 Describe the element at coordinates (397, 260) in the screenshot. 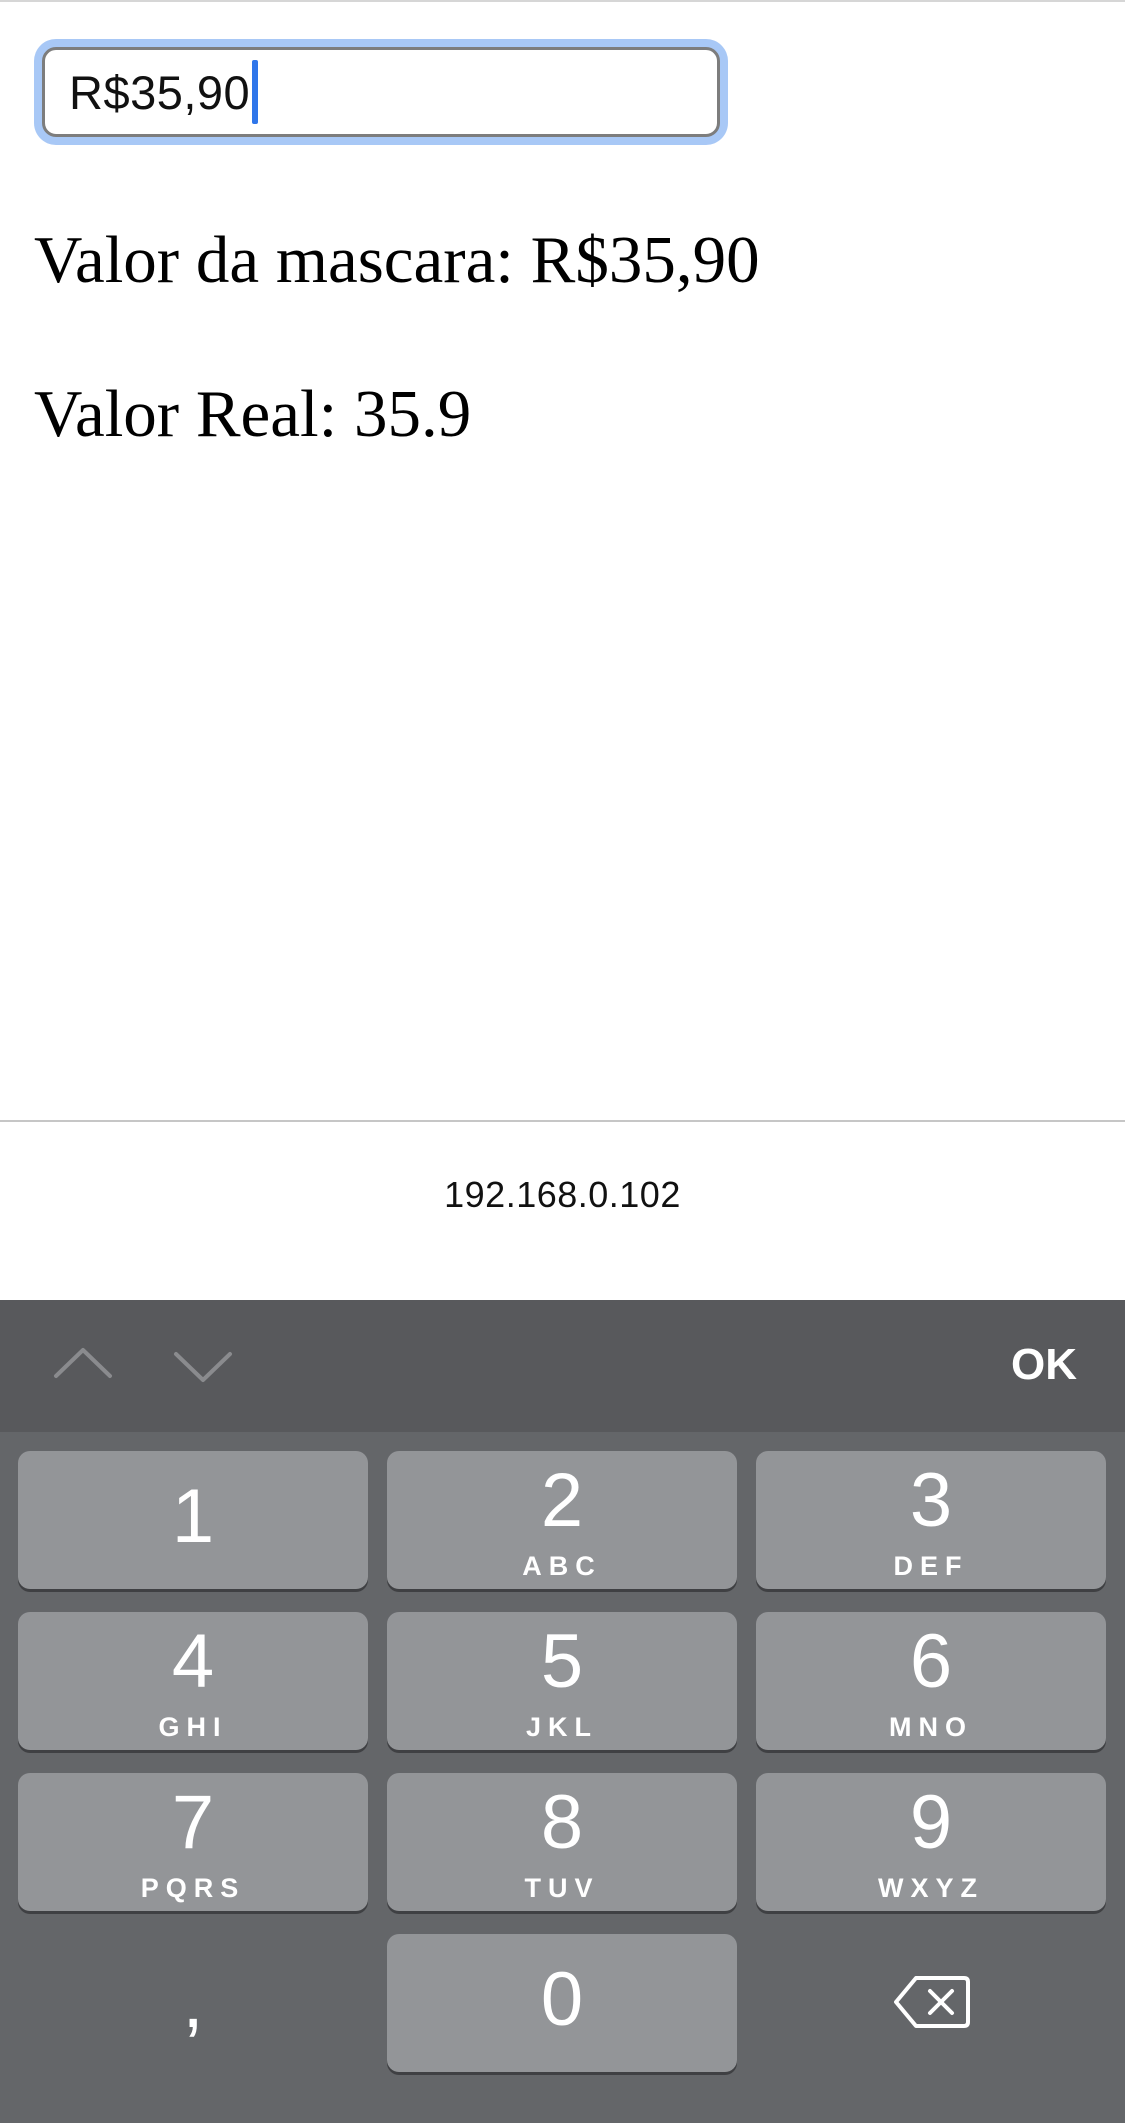

I see `mask-value-text: Valor da mascara: R$35,90` at that location.